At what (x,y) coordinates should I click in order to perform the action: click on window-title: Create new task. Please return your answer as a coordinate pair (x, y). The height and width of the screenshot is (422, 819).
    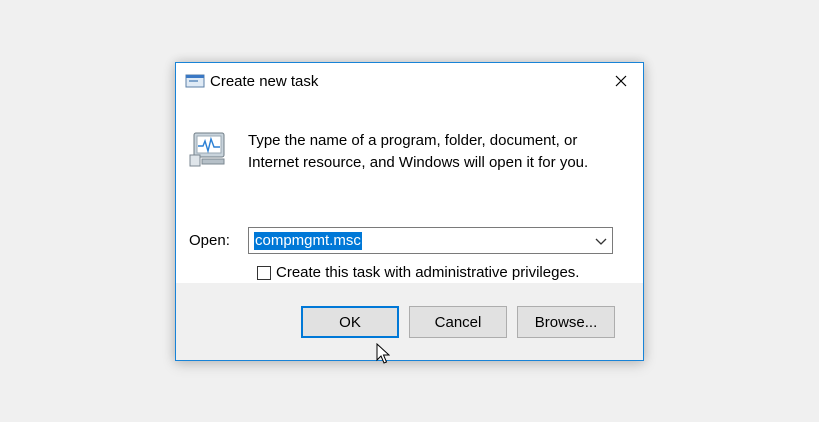
    Looking at the image, I should click on (264, 81).